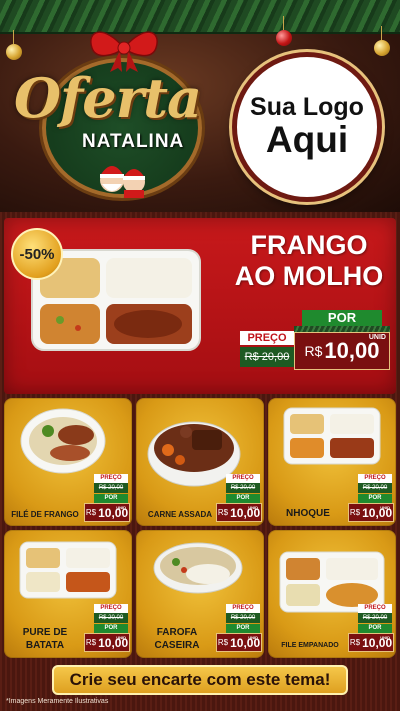 The height and width of the screenshot is (711, 400). I want to click on product-name: FAROFA CASEIRA, so click(177, 639).